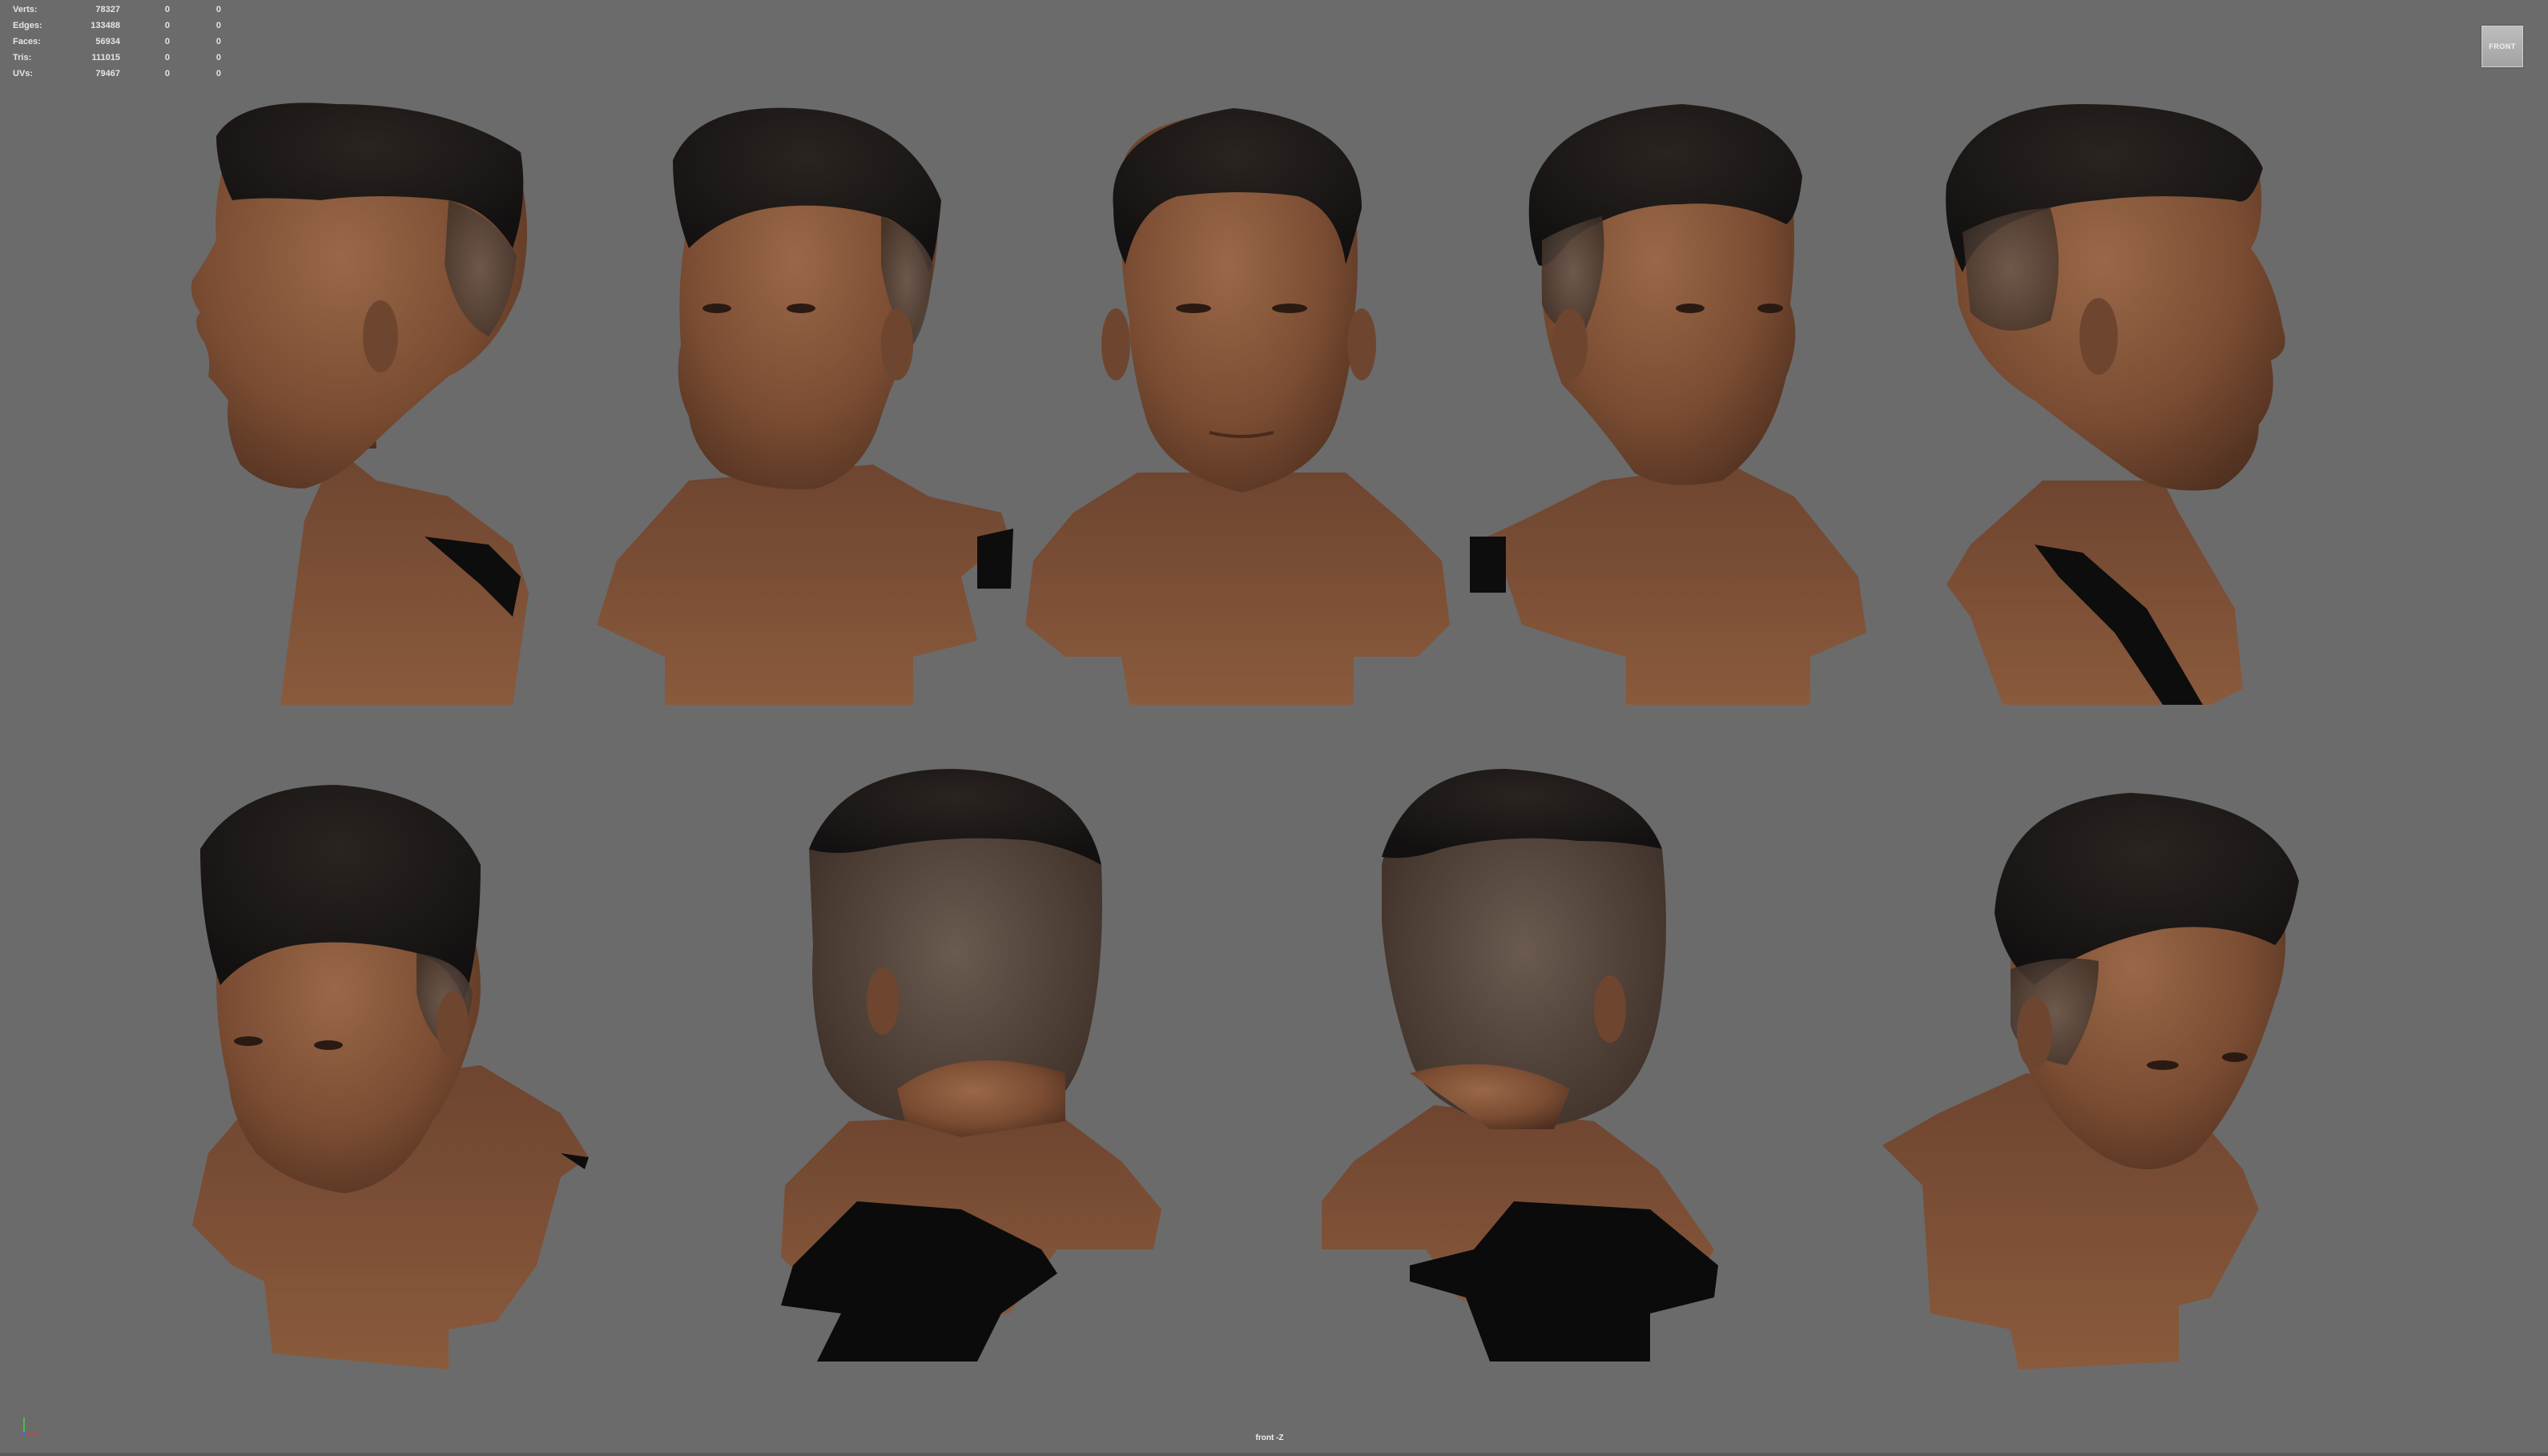 Image resolution: width=2548 pixels, height=1456 pixels. I want to click on axis-gizmo-icon, so click(30, 1426).